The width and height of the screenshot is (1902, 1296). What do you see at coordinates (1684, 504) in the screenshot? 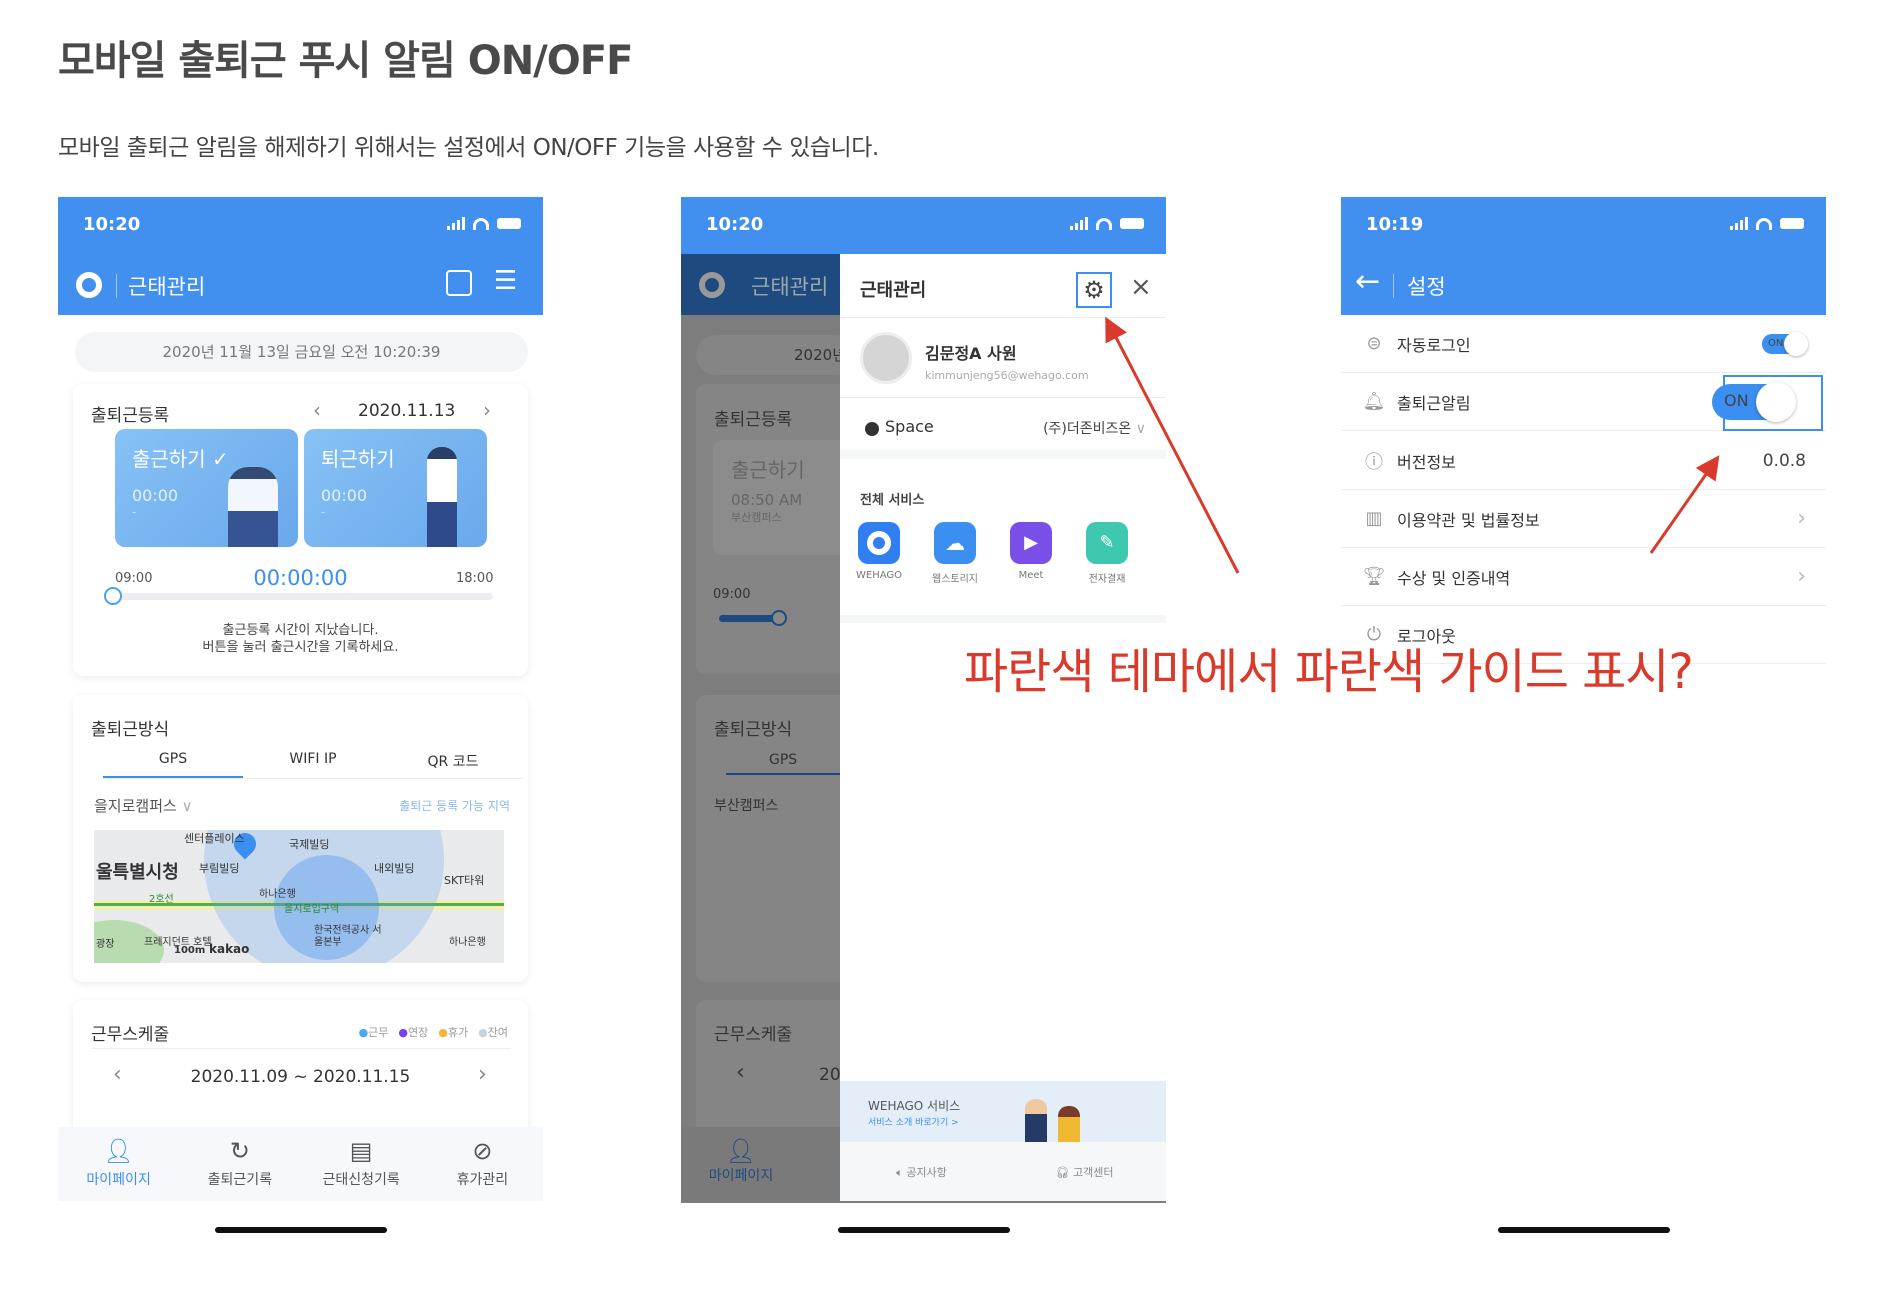
I see `arrow-to-toggle` at bounding box center [1684, 504].